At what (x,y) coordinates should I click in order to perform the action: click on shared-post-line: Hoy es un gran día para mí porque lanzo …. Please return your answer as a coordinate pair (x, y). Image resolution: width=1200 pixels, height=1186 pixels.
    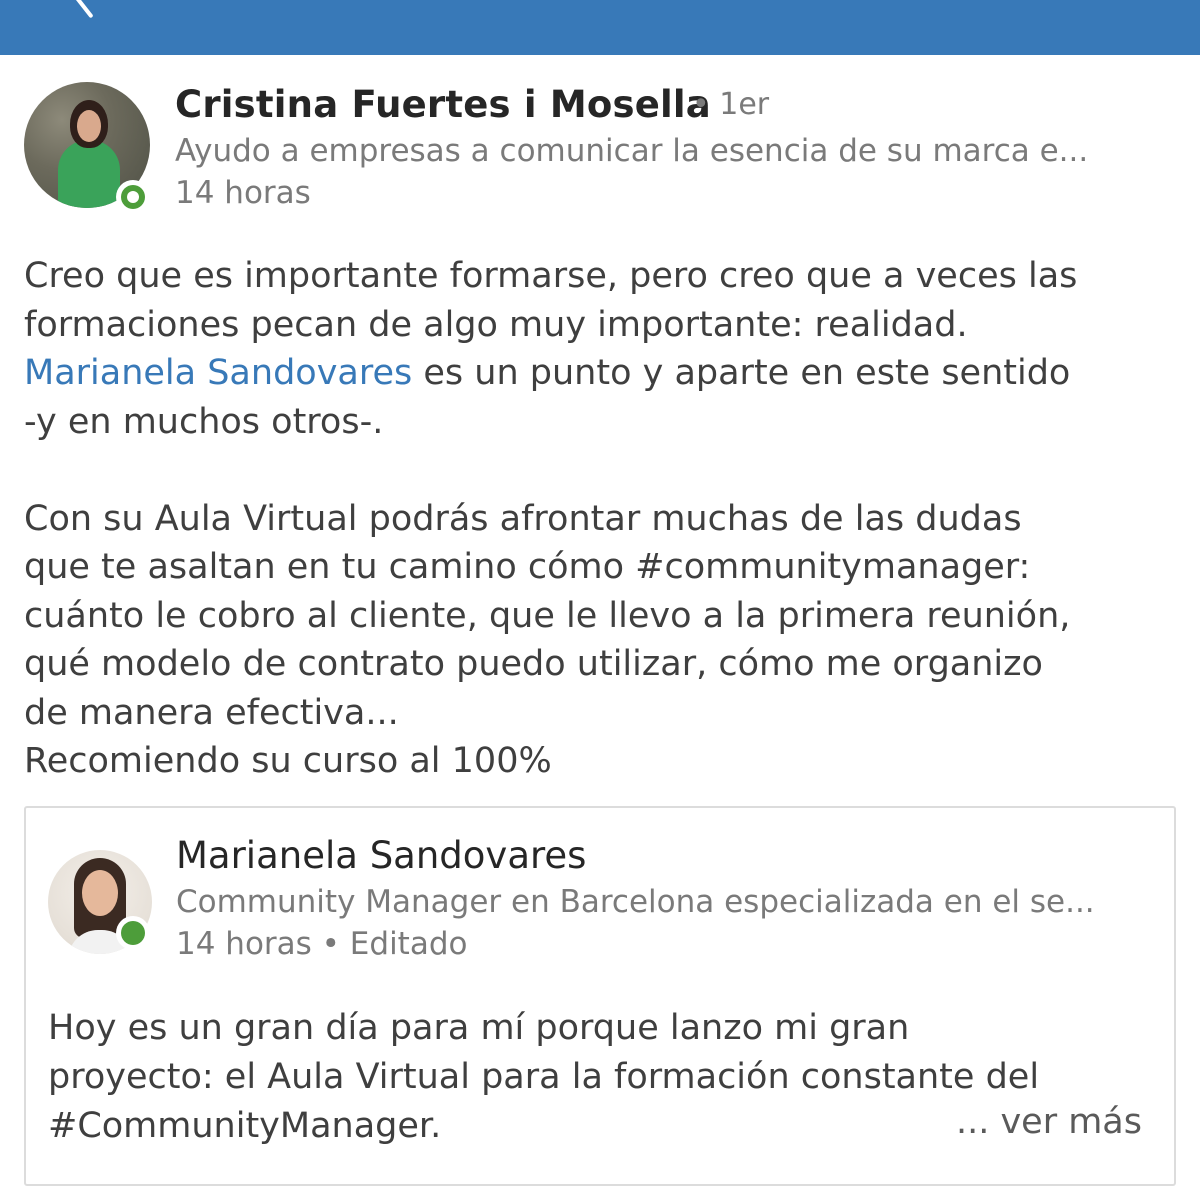
    Looking at the image, I should click on (479, 1028).